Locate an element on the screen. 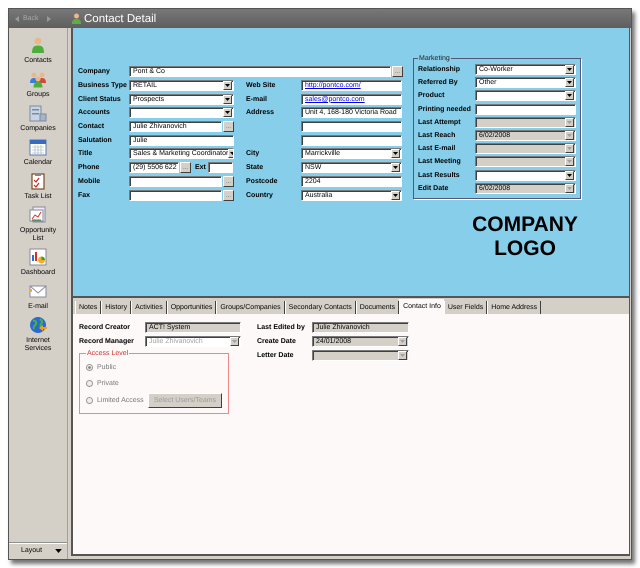 The height and width of the screenshot is (568, 640). clipboard-icon is located at coordinates (38, 181).